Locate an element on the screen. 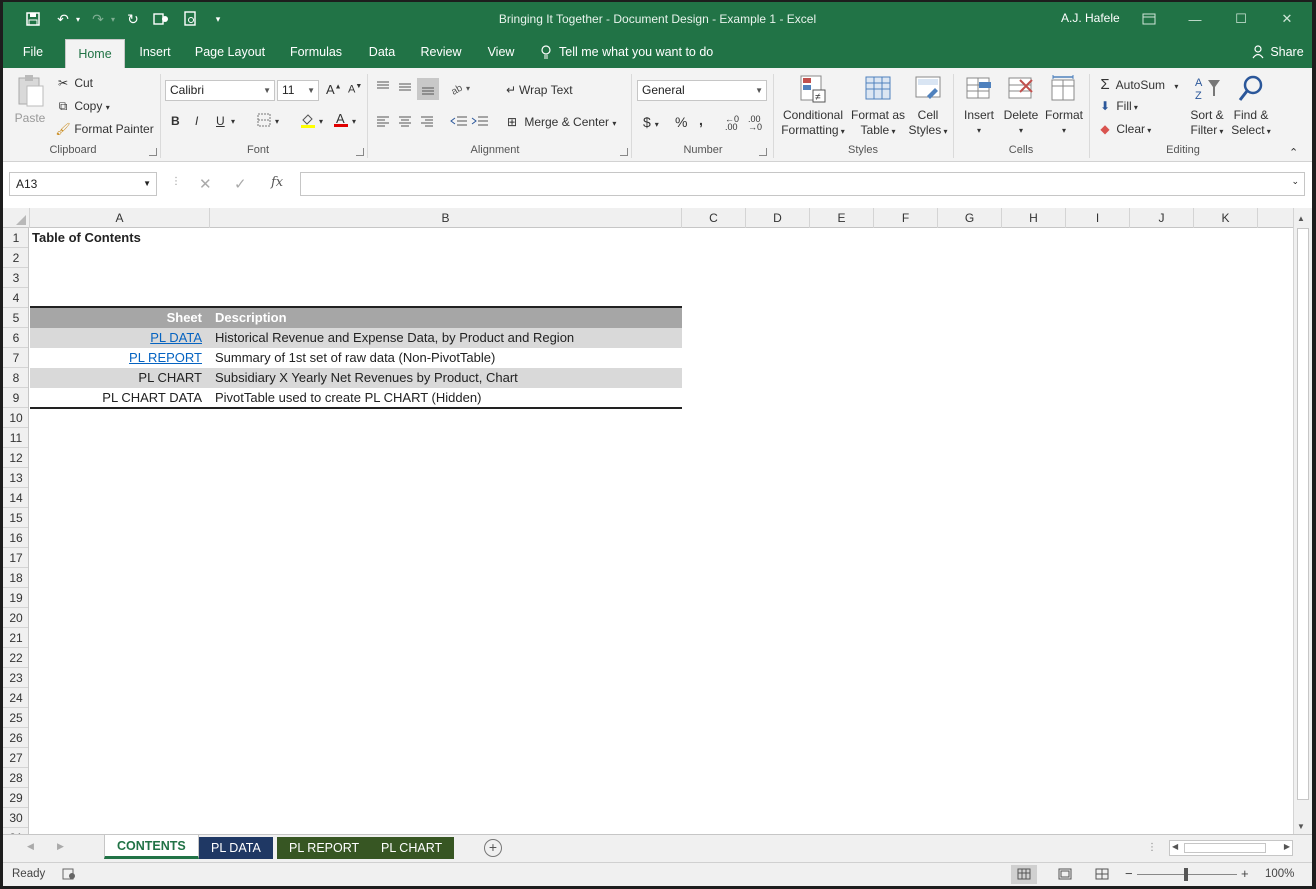 The image size is (1316, 889). increase-indent-icon is located at coordinates (480, 122).